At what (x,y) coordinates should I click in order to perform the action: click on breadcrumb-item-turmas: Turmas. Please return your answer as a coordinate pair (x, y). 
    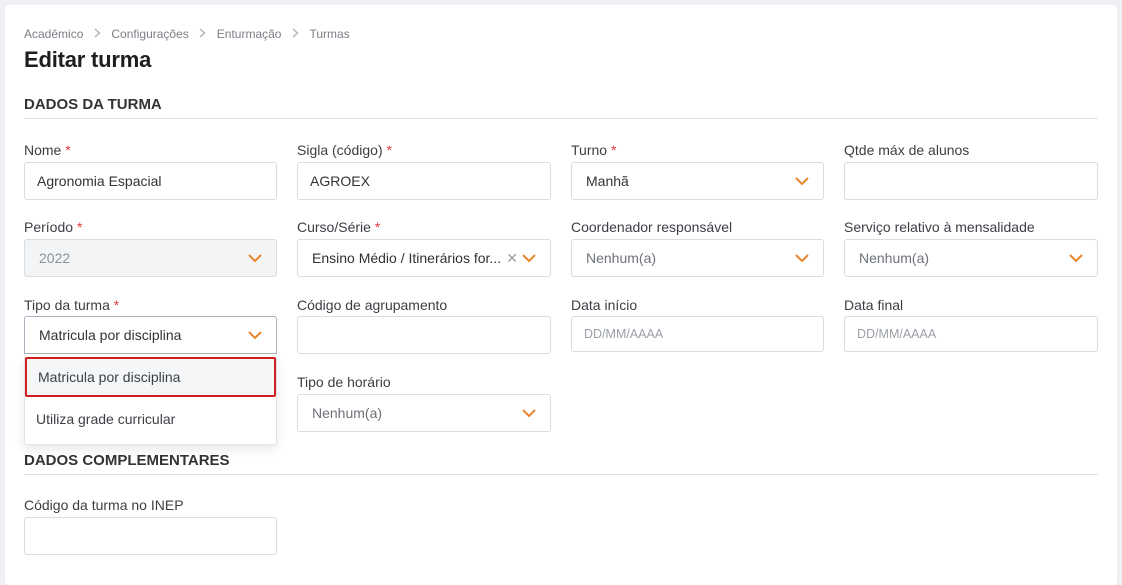
    Looking at the image, I should click on (329, 34).